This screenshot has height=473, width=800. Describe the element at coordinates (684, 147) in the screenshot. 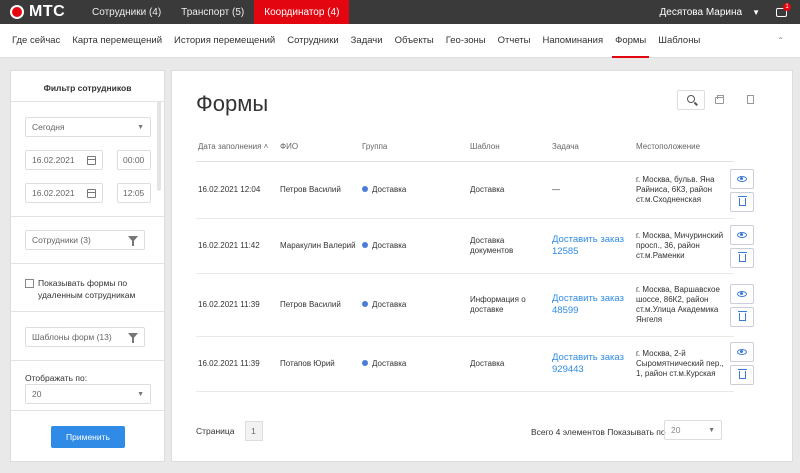

I see `column-location: Местоположение` at that location.